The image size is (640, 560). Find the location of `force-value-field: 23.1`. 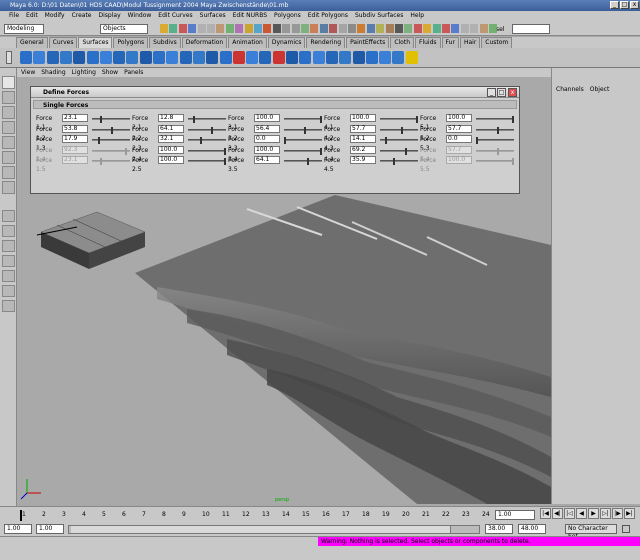

force-value-field: 23.1 is located at coordinates (75, 118).